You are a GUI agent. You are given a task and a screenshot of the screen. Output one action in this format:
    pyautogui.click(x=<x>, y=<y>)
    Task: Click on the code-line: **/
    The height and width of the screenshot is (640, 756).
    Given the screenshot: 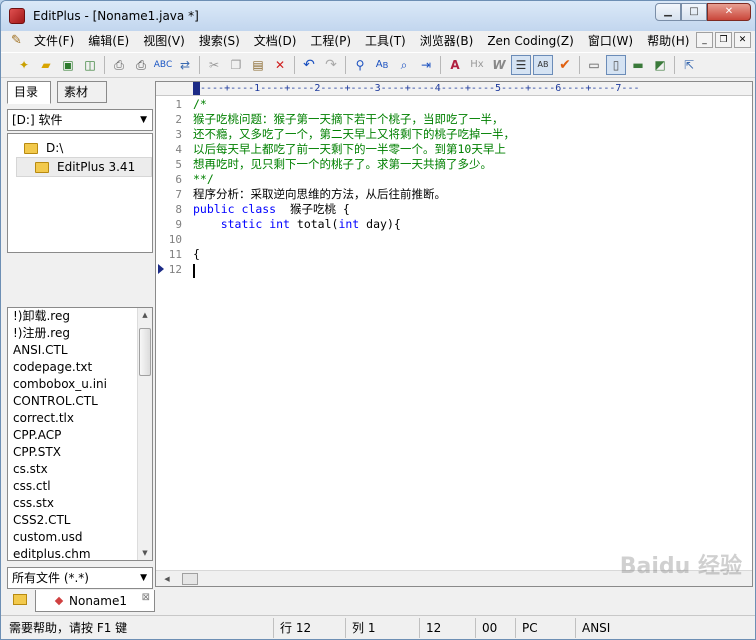 What is the action you would take?
    pyautogui.click(x=203, y=179)
    